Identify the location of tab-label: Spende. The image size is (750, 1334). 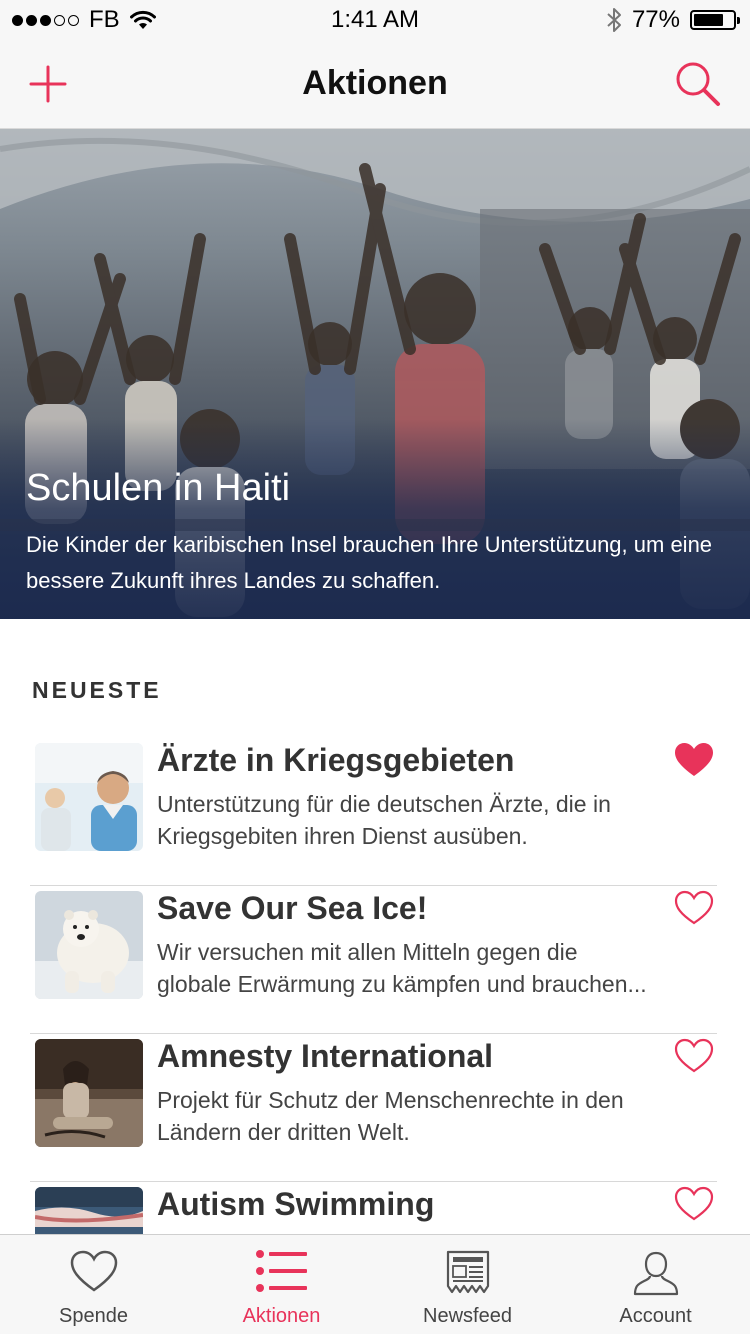
(93, 1316).